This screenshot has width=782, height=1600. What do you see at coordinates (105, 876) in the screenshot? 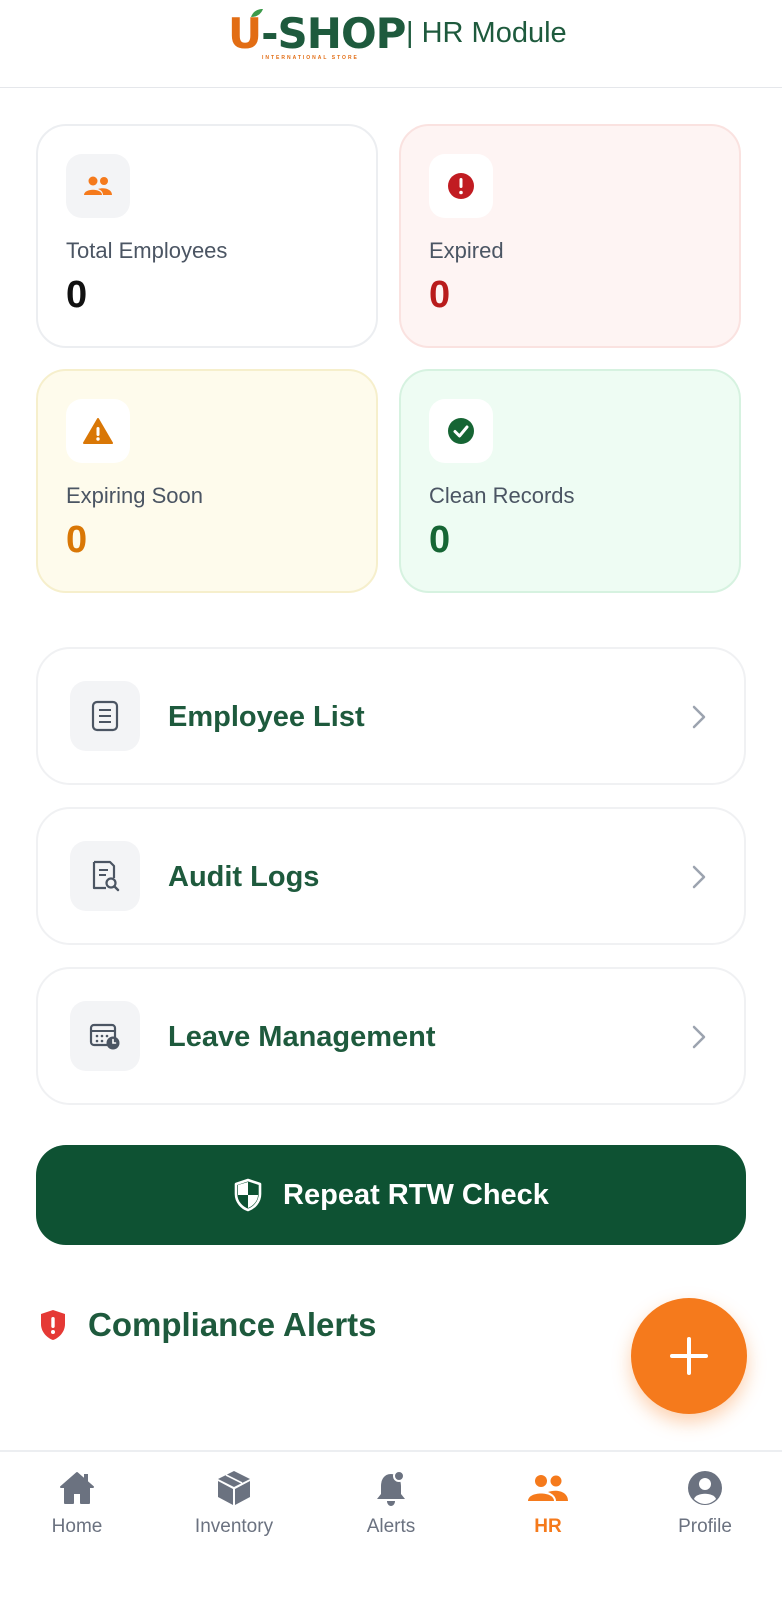
I see `document-search-icon` at bounding box center [105, 876].